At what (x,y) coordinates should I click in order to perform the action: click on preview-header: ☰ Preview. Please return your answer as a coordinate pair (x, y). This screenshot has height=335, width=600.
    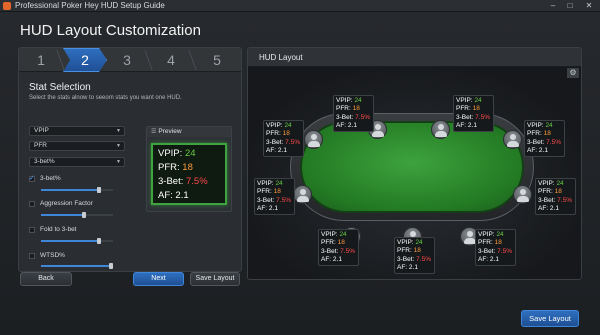
    Looking at the image, I should click on (189, 132).